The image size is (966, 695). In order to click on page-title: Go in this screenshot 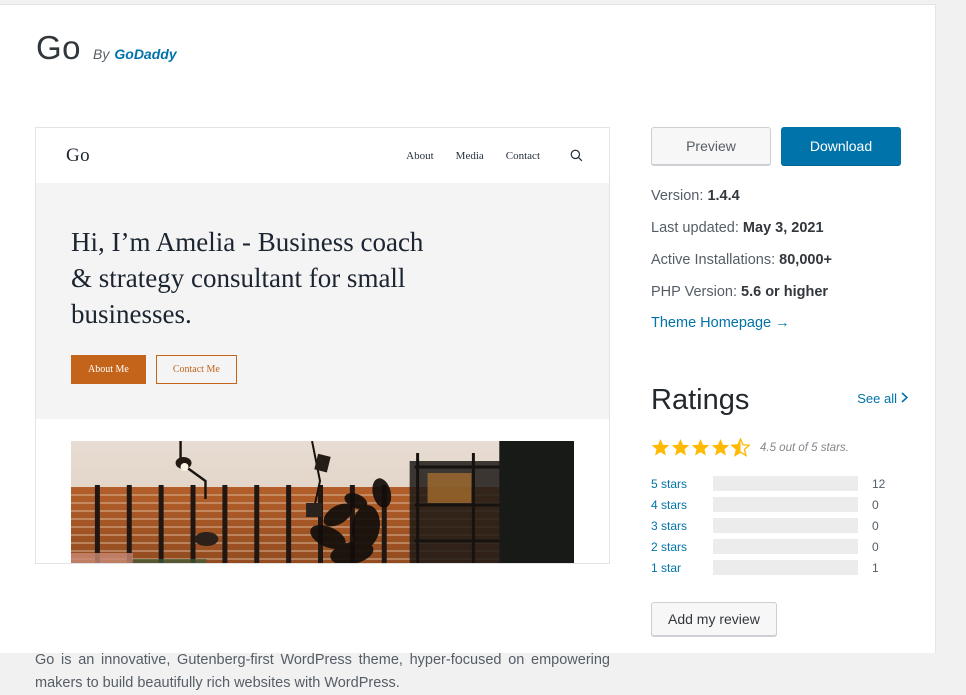, I will do `click(58, 47)`.